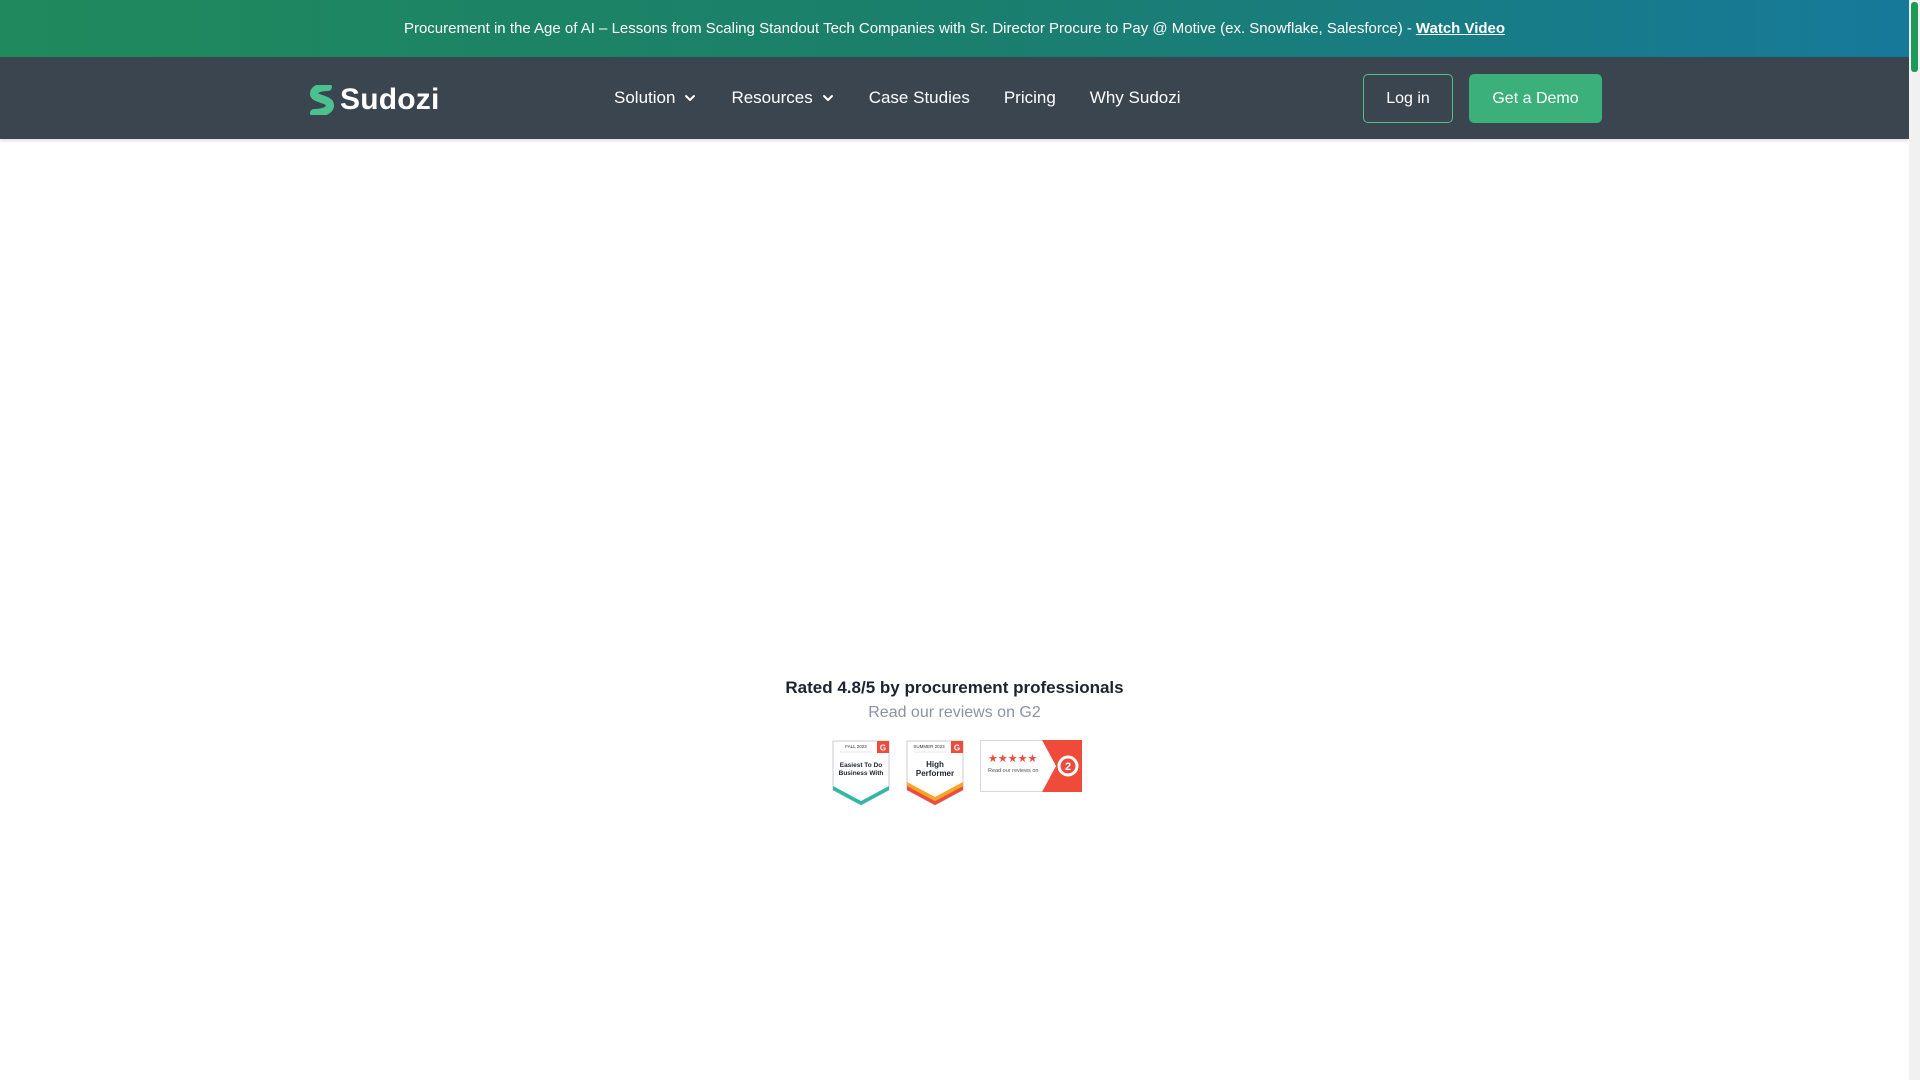  Describe the element at coordinates (1460, 28) in the screenshot. I see `watch-video-link: Watch Video` at that location.